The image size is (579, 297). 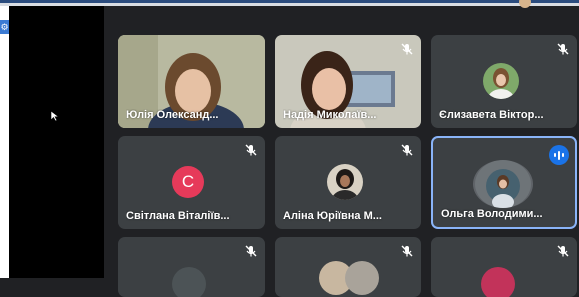 I want to click on speaking-indicator-icon, so click(x=559, y=155).